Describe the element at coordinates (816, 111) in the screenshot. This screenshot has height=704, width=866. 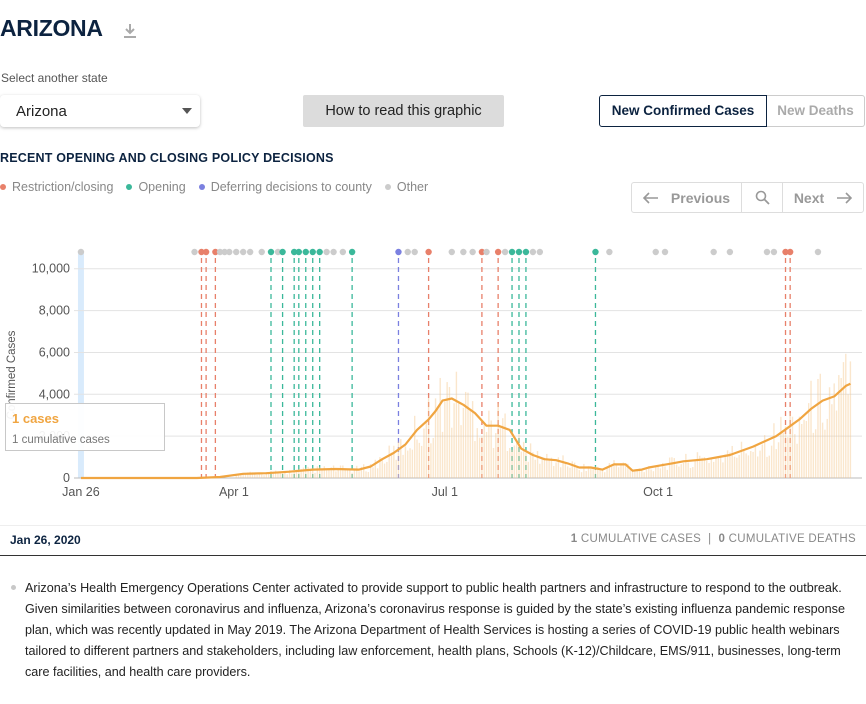
I see `new-deaths-tab: New Deaths` at that location.